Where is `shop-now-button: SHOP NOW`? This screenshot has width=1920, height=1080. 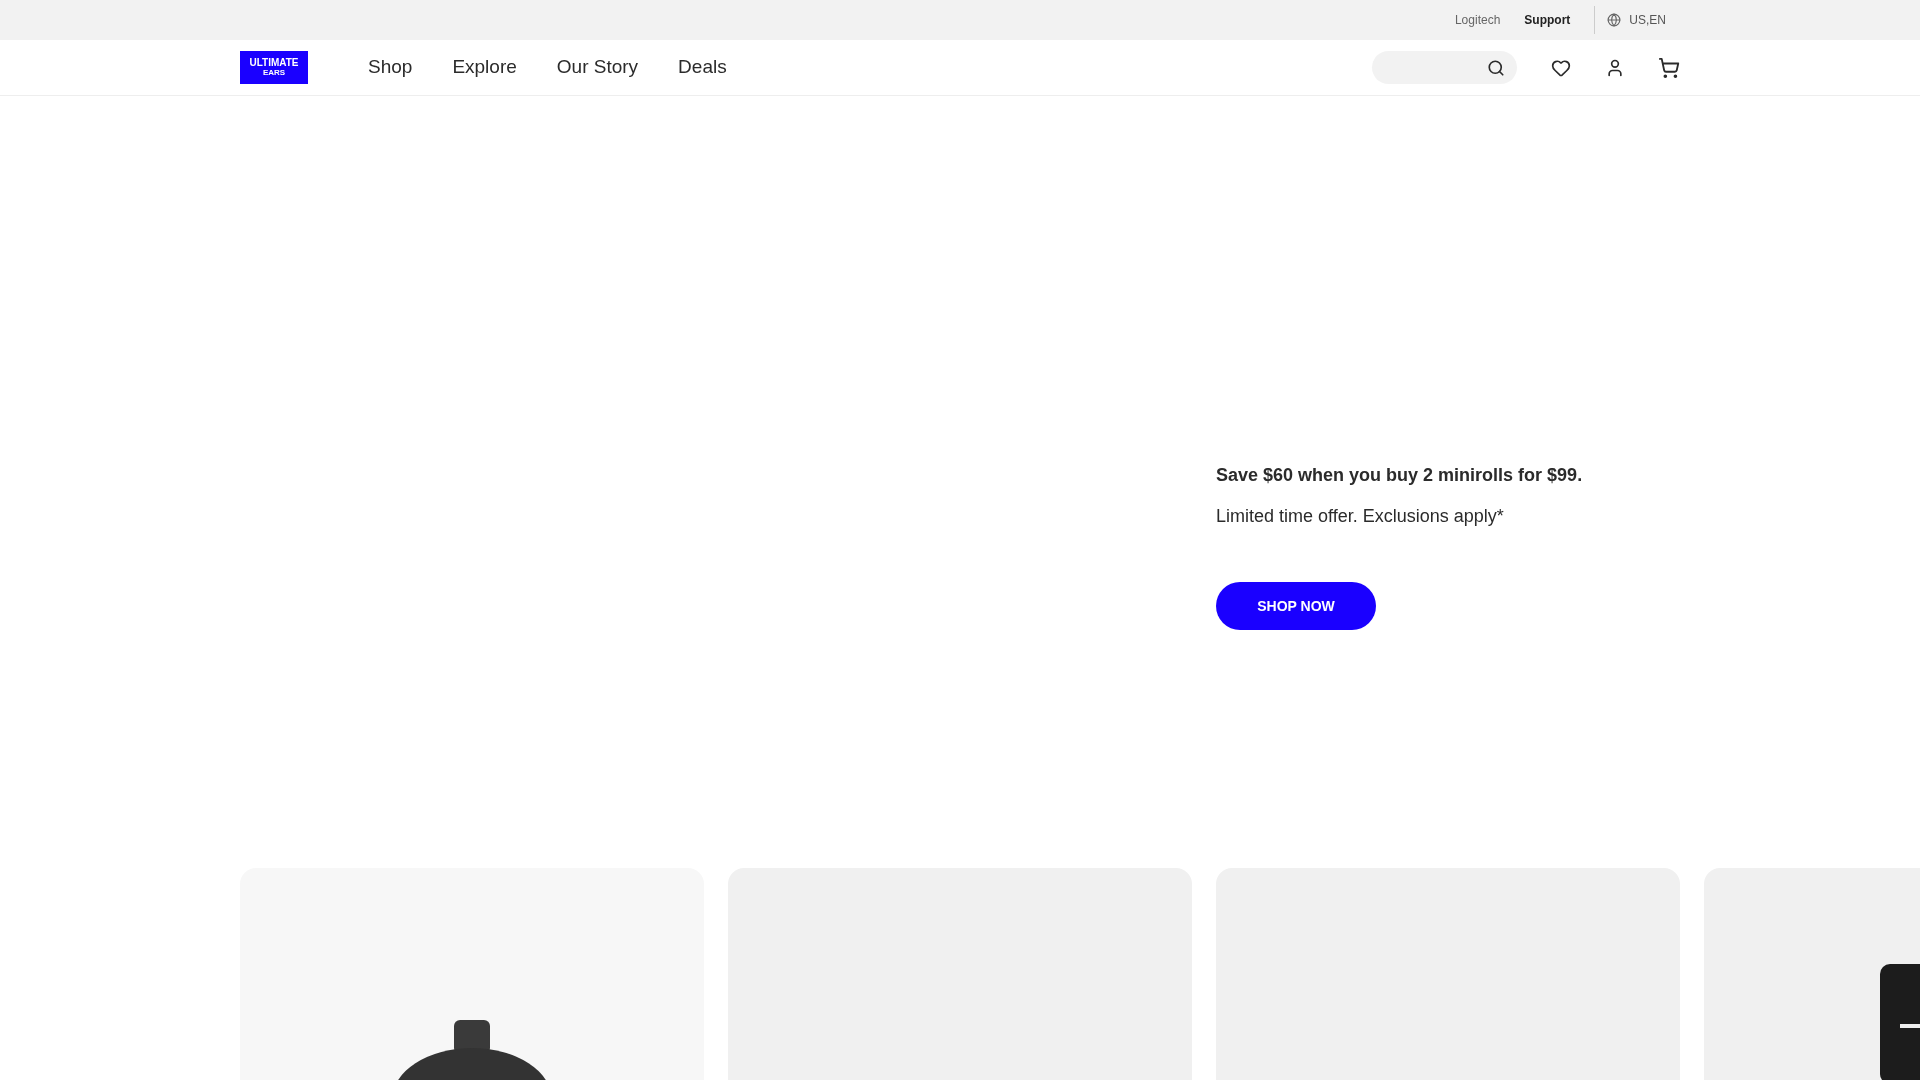 shop-now-button: SHOP NOW is located at coordinates (1296, 606).